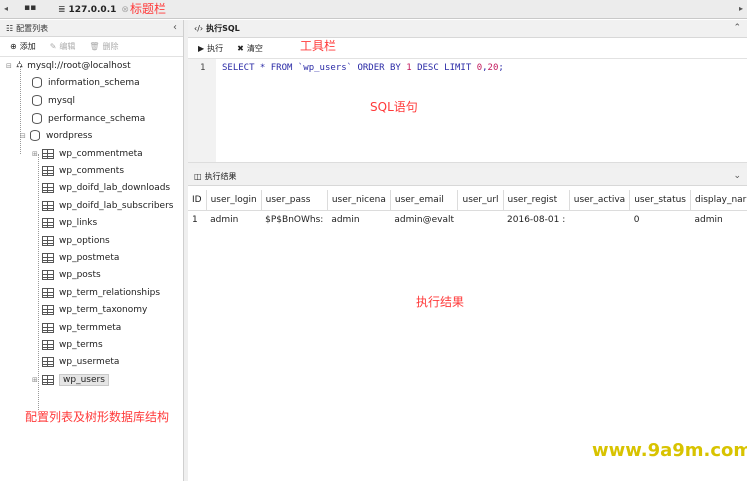  What do you see at coordinates (234, 200) in the screenshot?
I see `column-header: user_login` at bounding box center [234, 200].